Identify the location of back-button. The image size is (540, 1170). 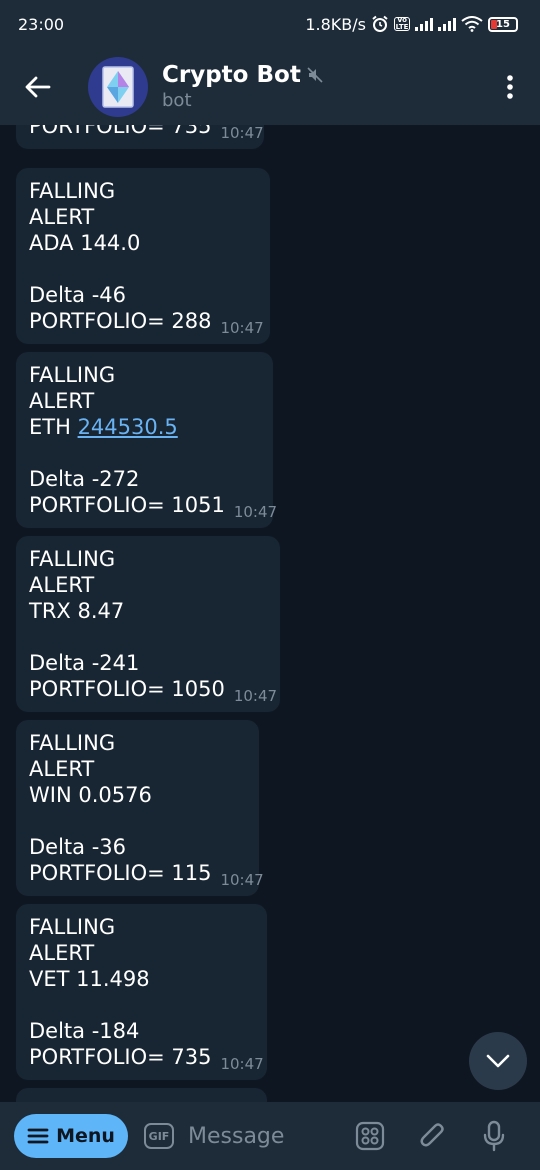
(38, 86).